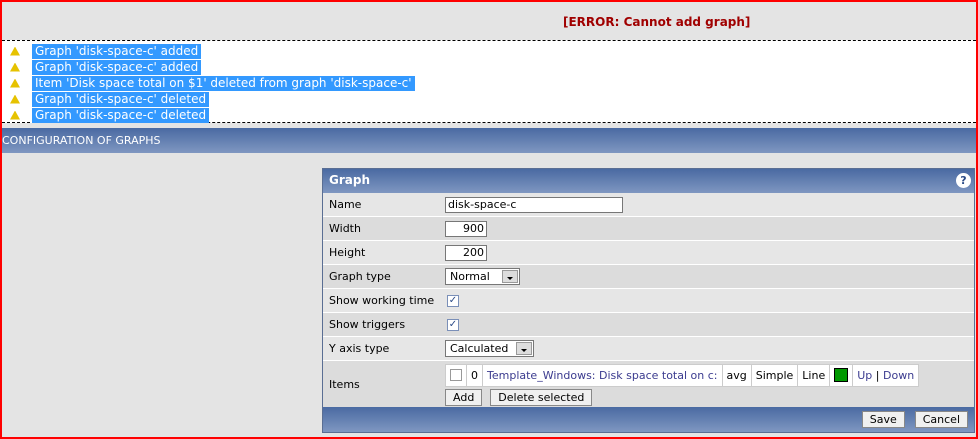 The height and width of the screenshot is (439, 978). Describe the element at coordinates (464, 397) in the screenshot. I see `add-button: Add` at that location.